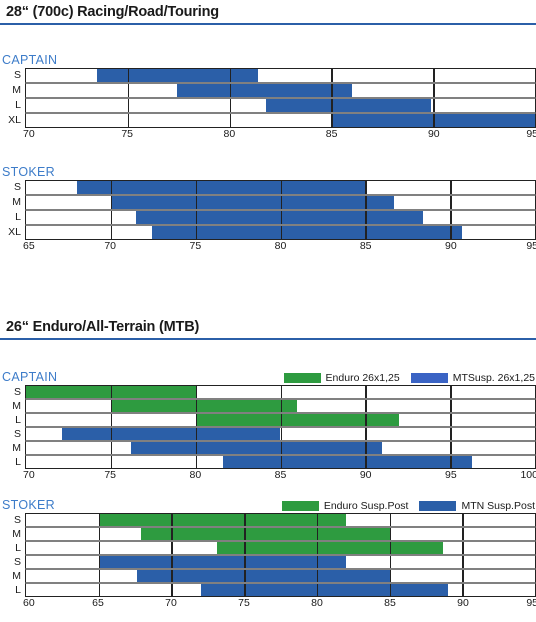 The width and height of the screenshot is (536, 622). I want to click on section-title: 28“ (700c) Racing/Road/Touring, so click(112, 12).